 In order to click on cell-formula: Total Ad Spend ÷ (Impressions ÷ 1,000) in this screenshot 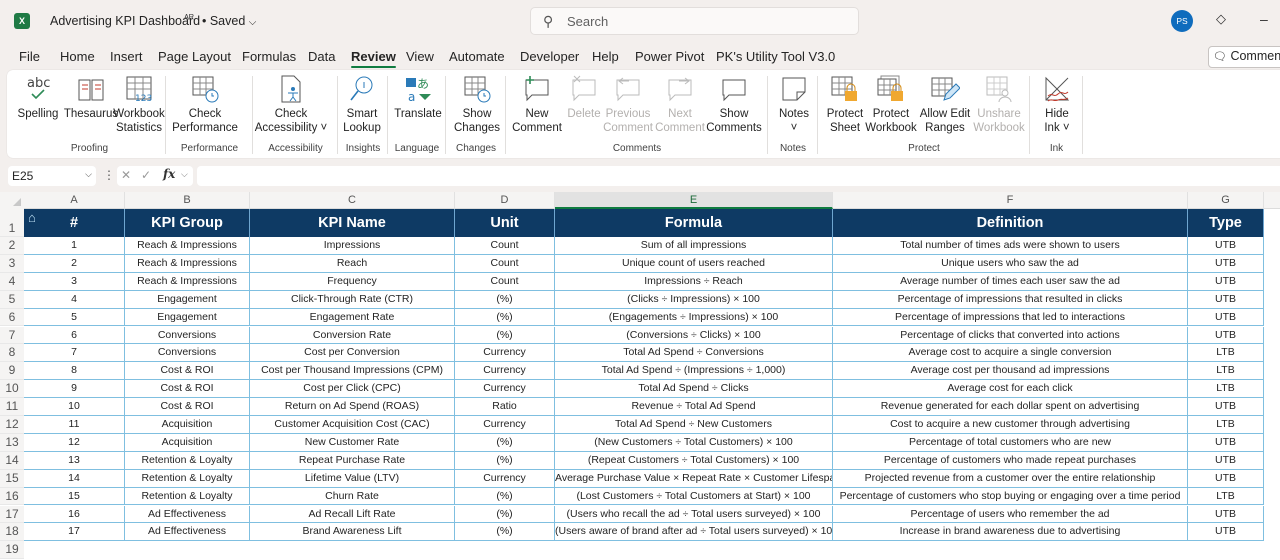, I will do `click(694, 371)`.